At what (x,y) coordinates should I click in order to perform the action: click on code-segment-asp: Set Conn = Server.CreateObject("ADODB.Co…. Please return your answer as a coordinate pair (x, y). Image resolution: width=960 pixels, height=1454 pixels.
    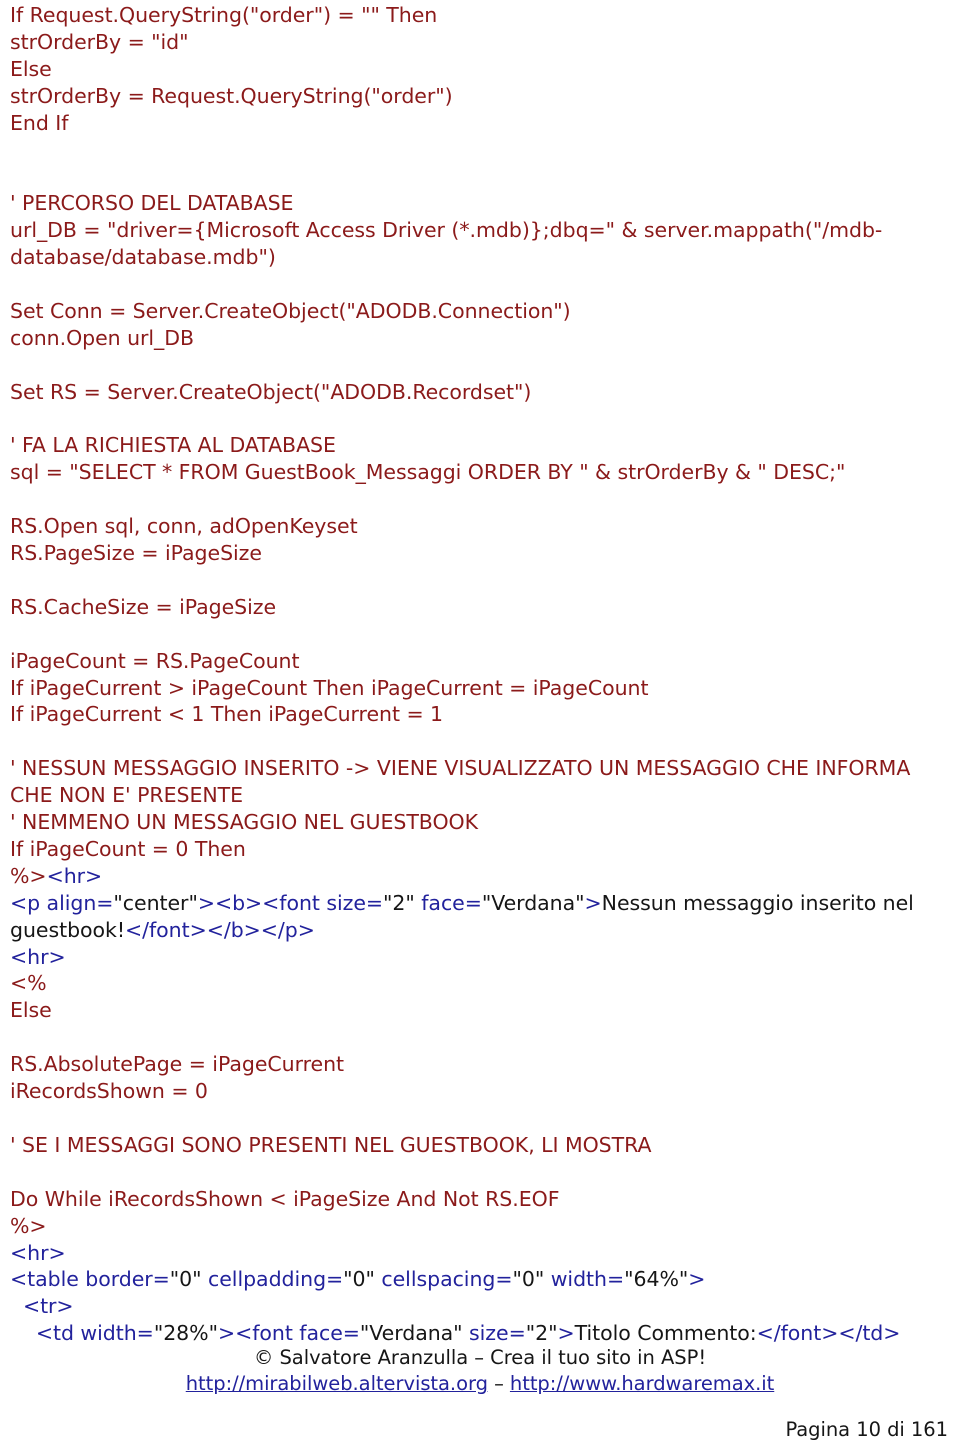
    Looking at the image, I should click on (290, 310).